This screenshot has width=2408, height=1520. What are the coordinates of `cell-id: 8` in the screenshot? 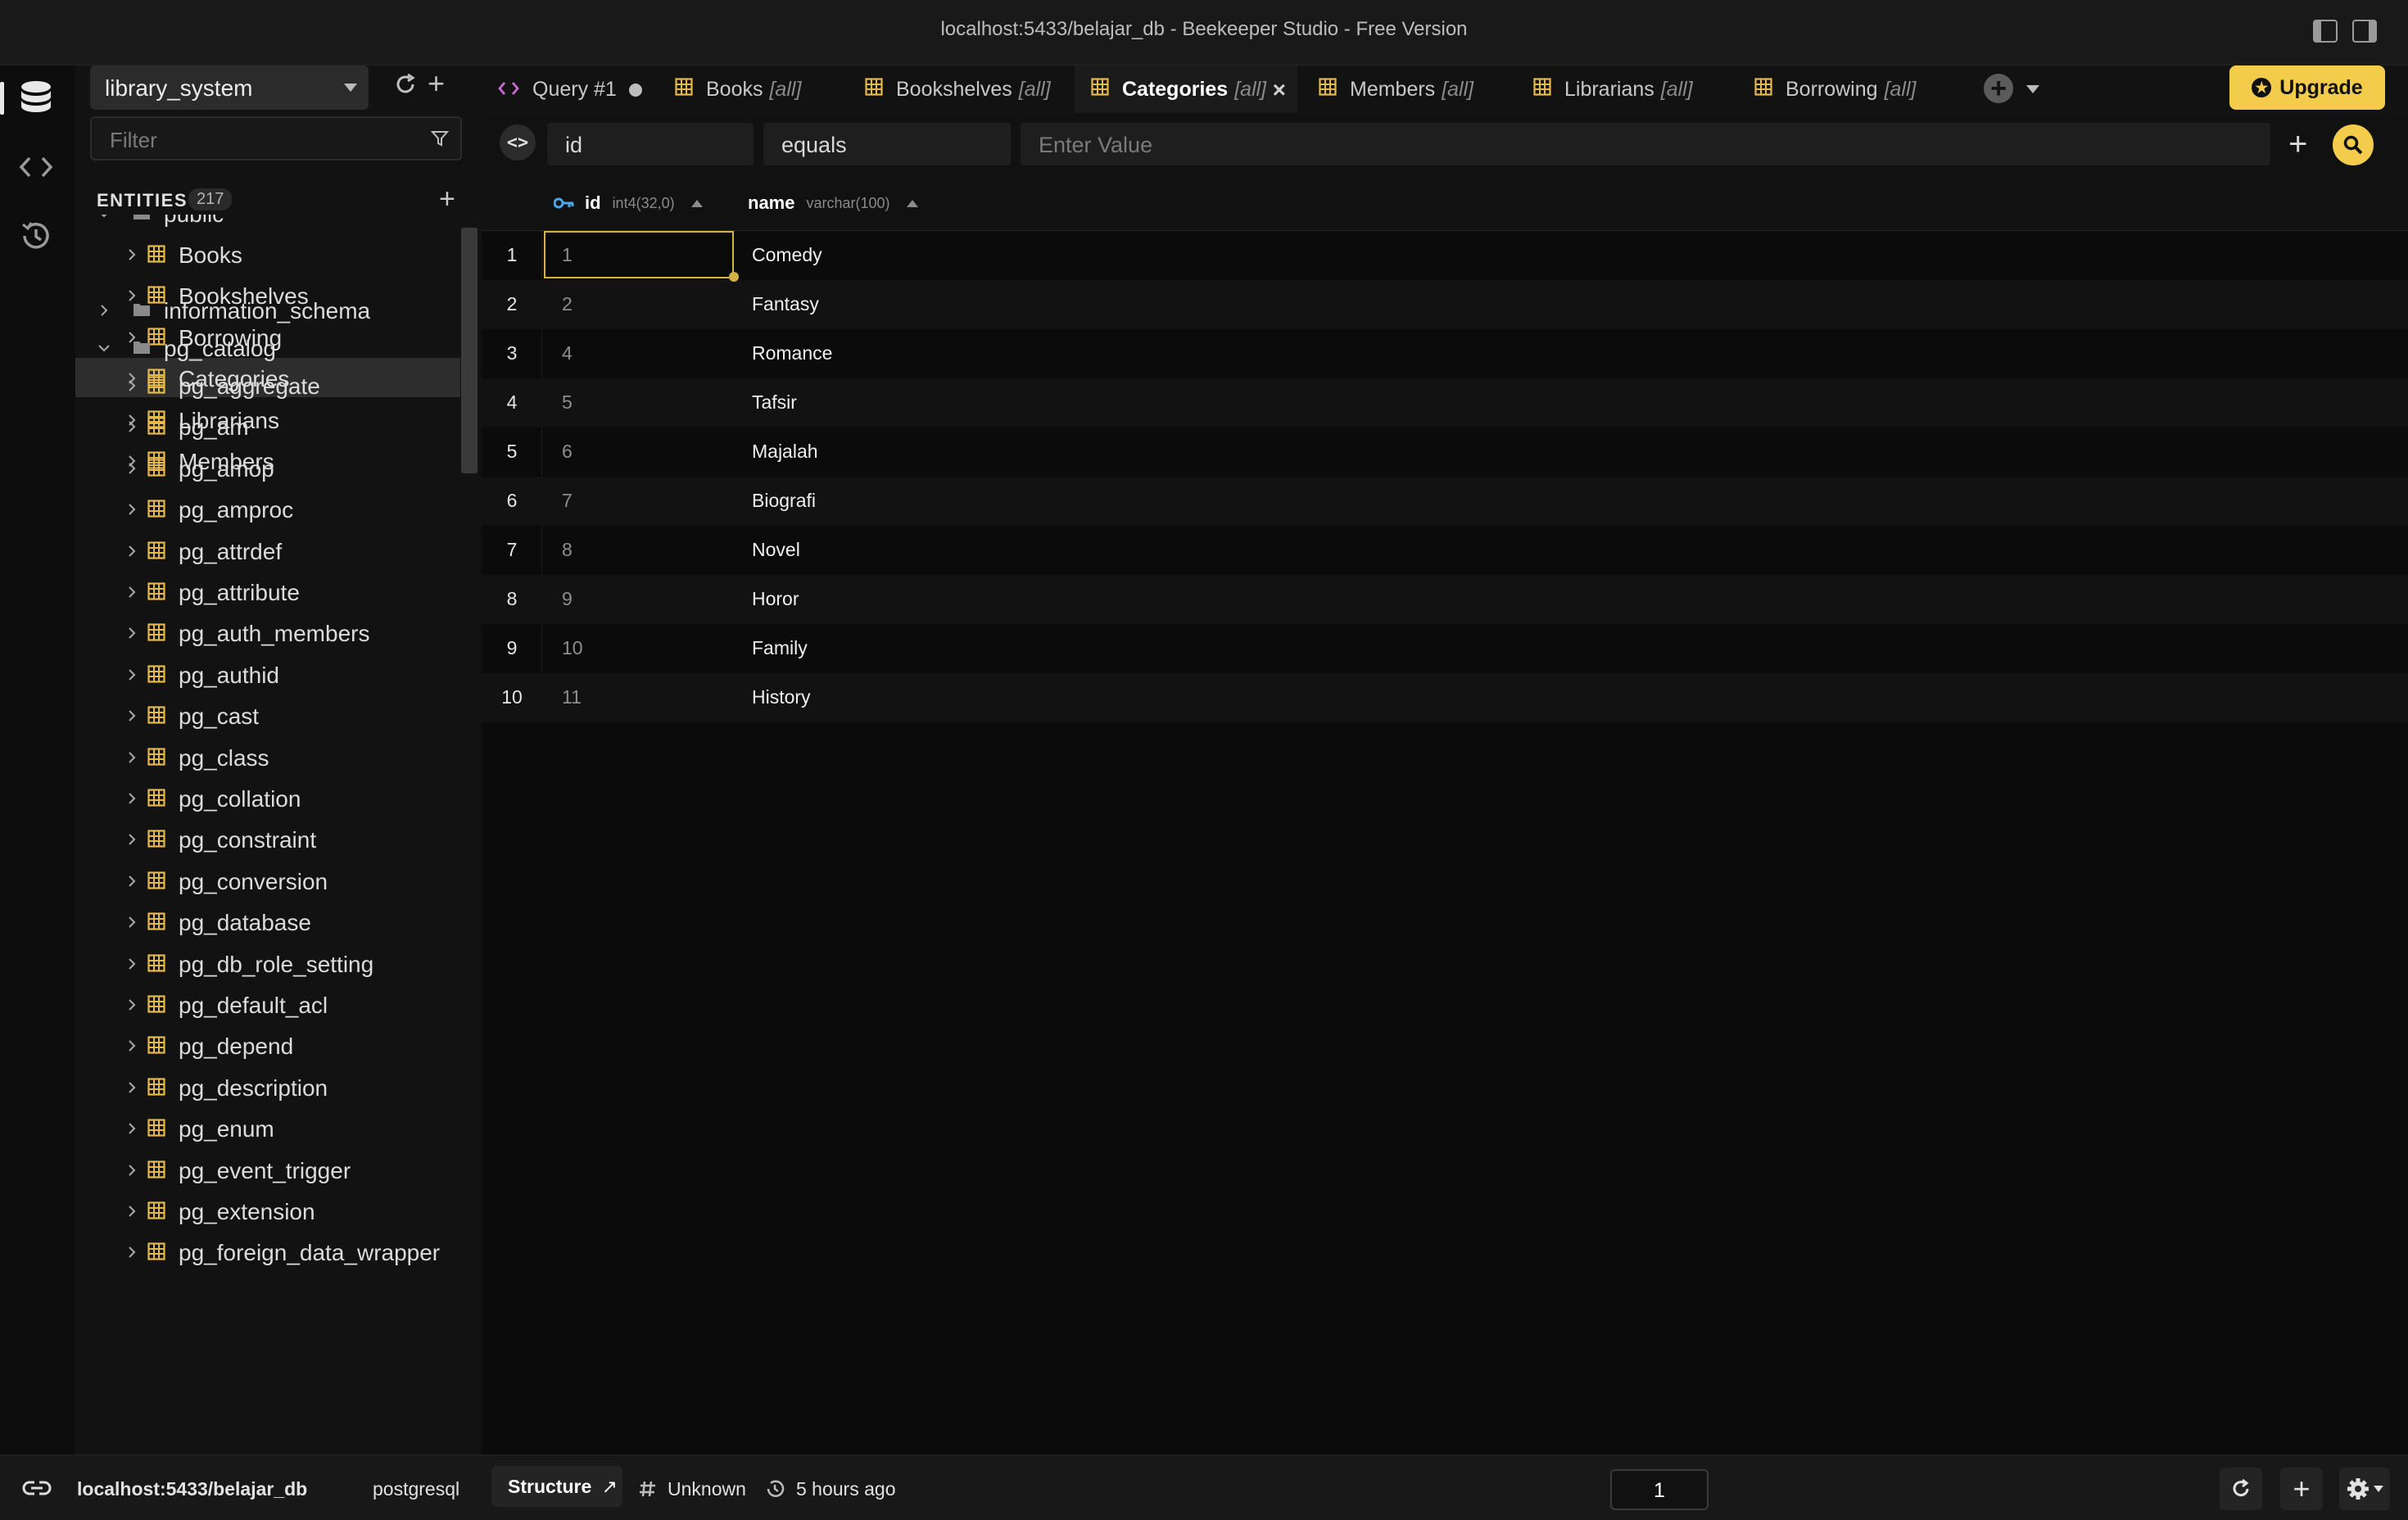 It's located at (567, 550).